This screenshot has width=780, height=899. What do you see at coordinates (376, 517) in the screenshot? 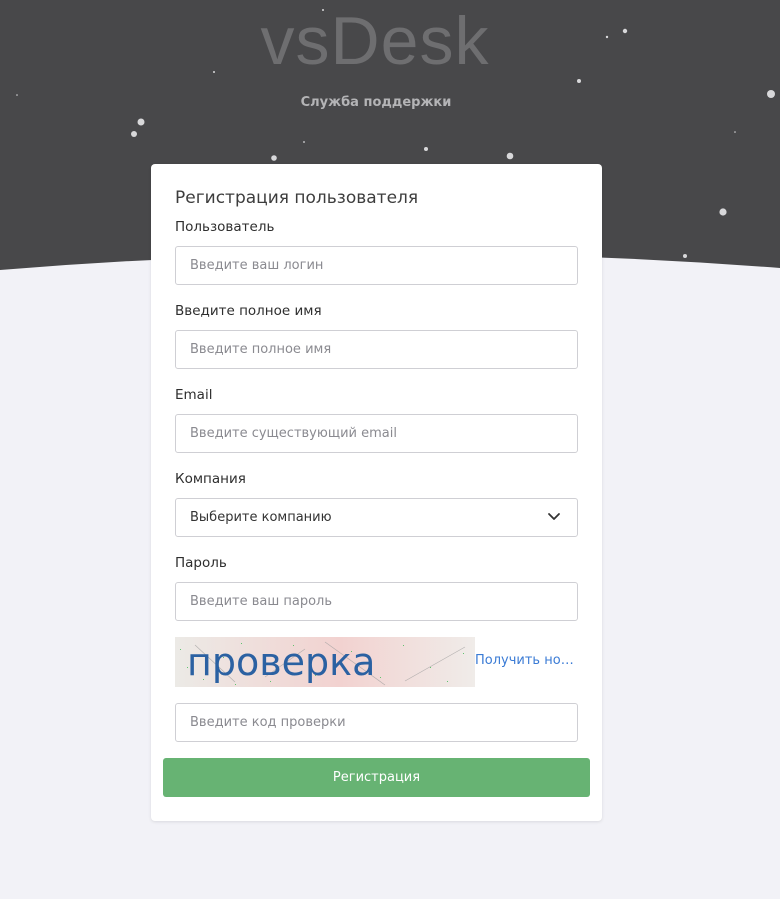
I see `company-select: Выберите компанию` at bounding box center [376, 517].